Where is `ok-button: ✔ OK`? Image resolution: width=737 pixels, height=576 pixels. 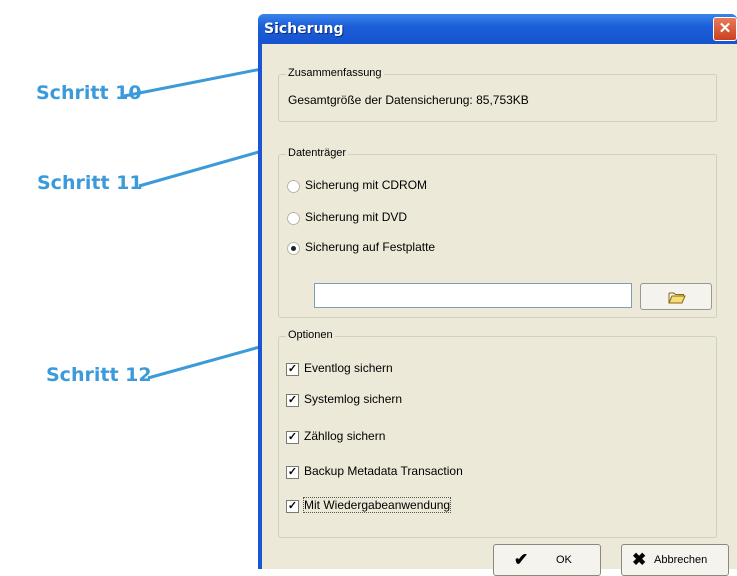
ok-button: ✔ OK is located at coordinates (547, 560).